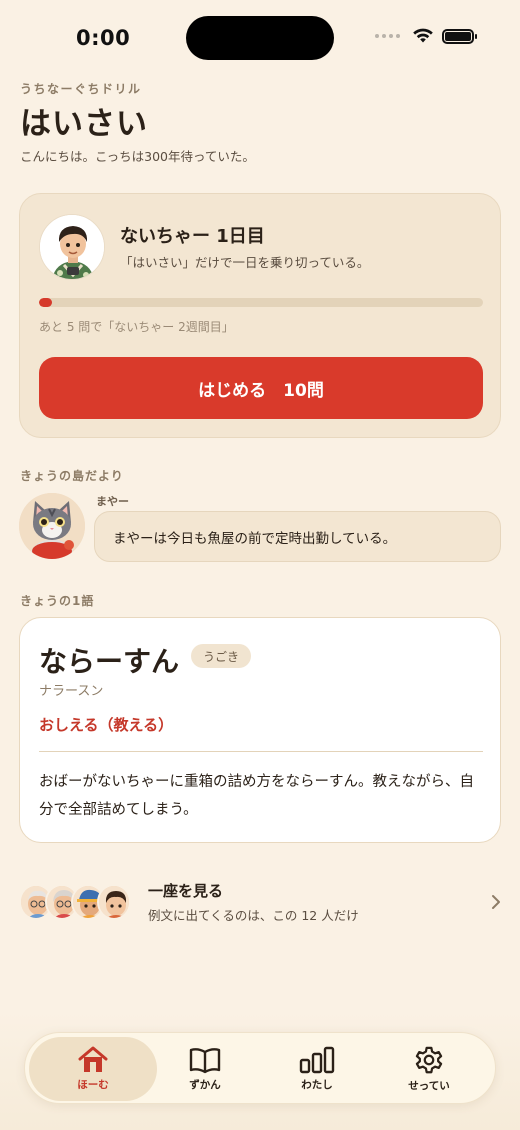 The height and width of the screenshot is (1130, 520). I want to click on nav-item-home: ほーむ, so click(93, 1069).